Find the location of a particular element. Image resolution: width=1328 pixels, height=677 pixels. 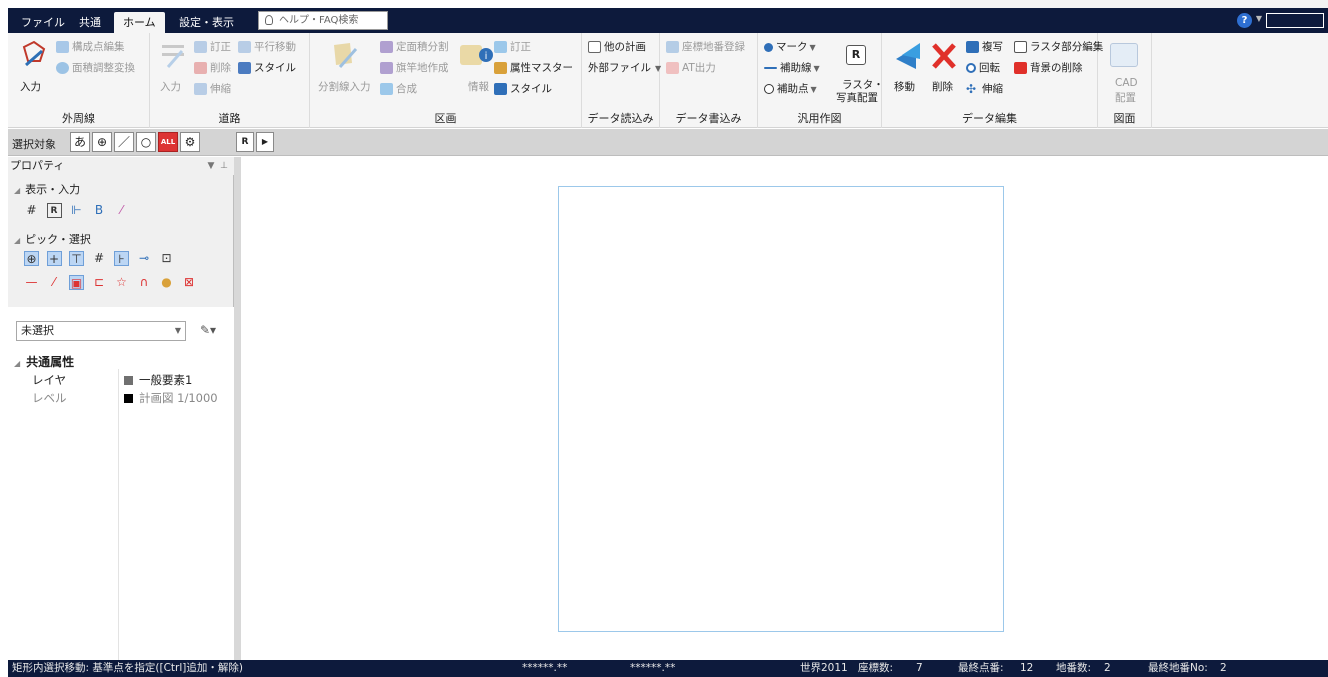

move-button: 移動 is located at coordinates (904, 86).